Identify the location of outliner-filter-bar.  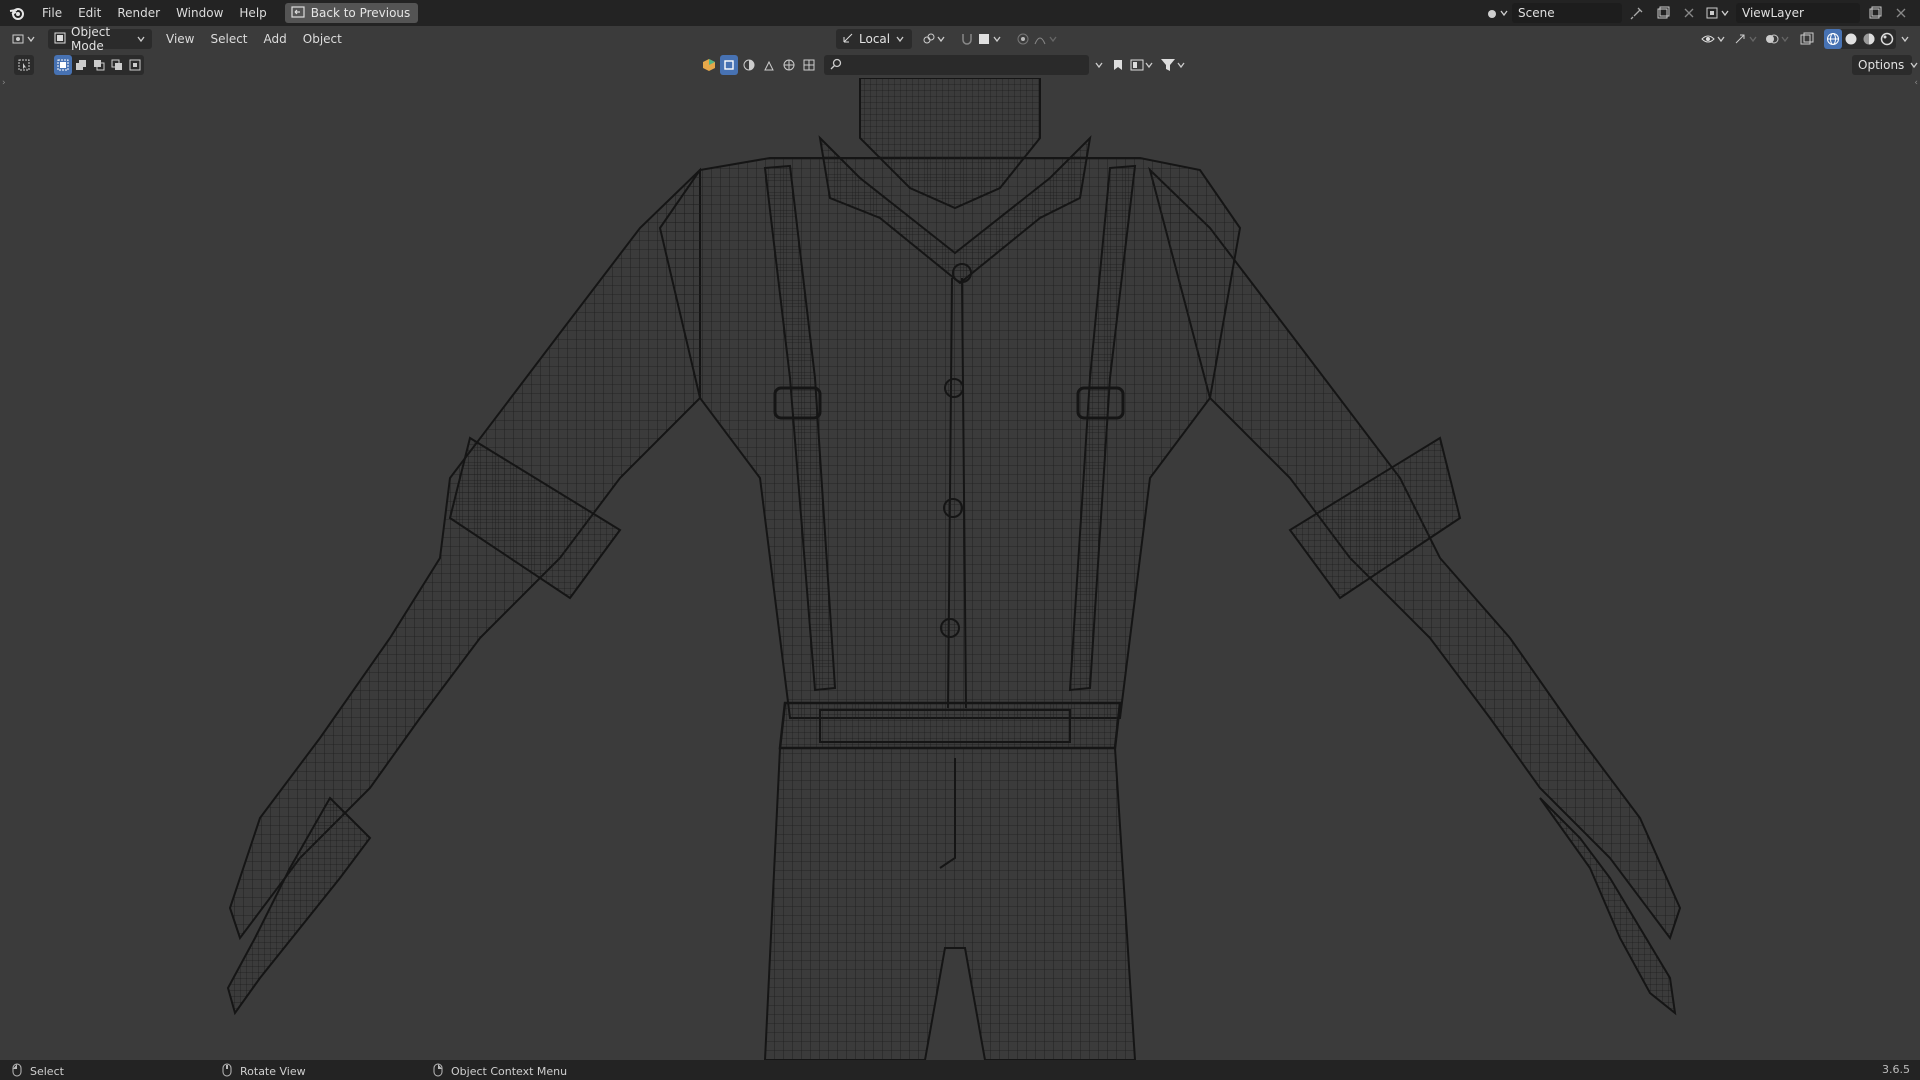
(944, 65).